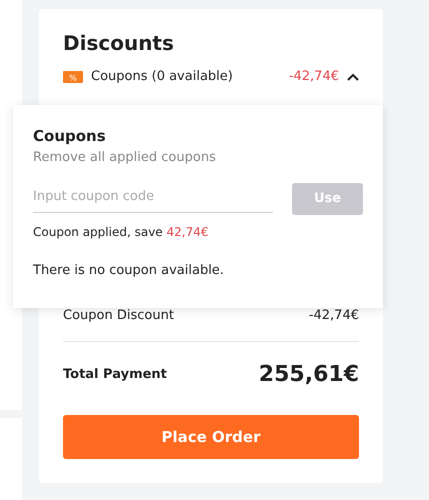 Image resolution: width=429 pixels, height=500 pixels. I want to click on total-label: Total Payment, so click(115, 375).